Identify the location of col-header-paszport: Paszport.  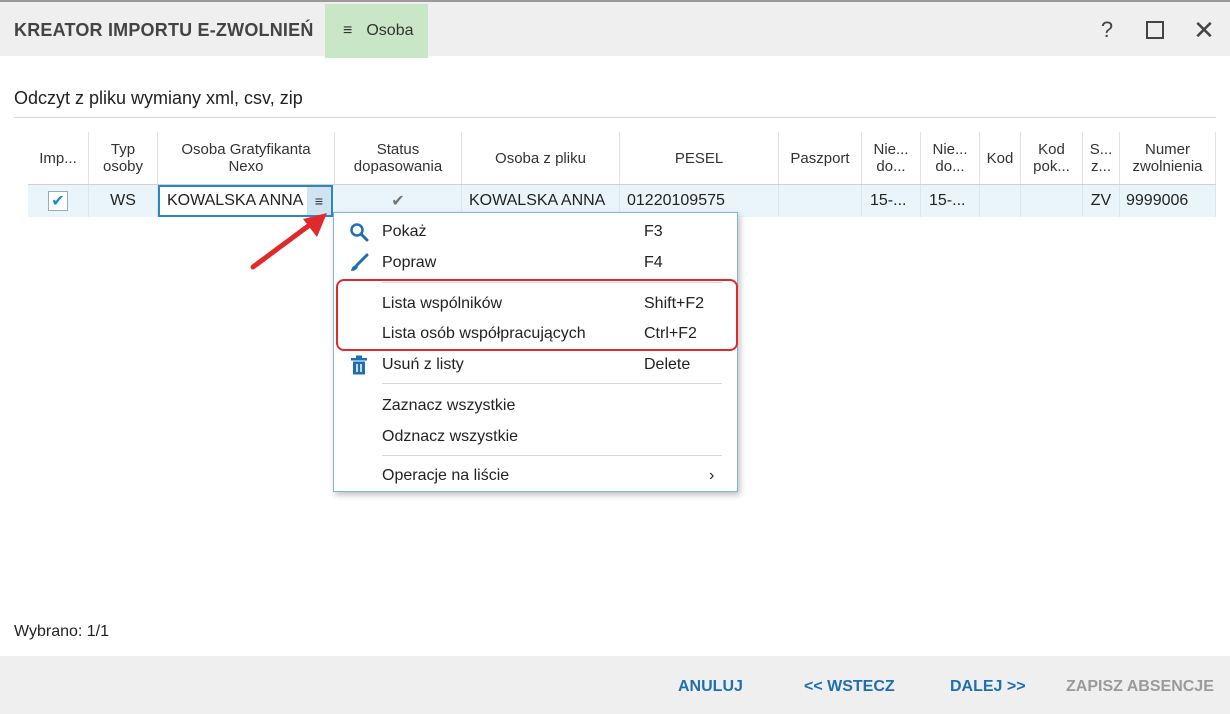
(820, 158).